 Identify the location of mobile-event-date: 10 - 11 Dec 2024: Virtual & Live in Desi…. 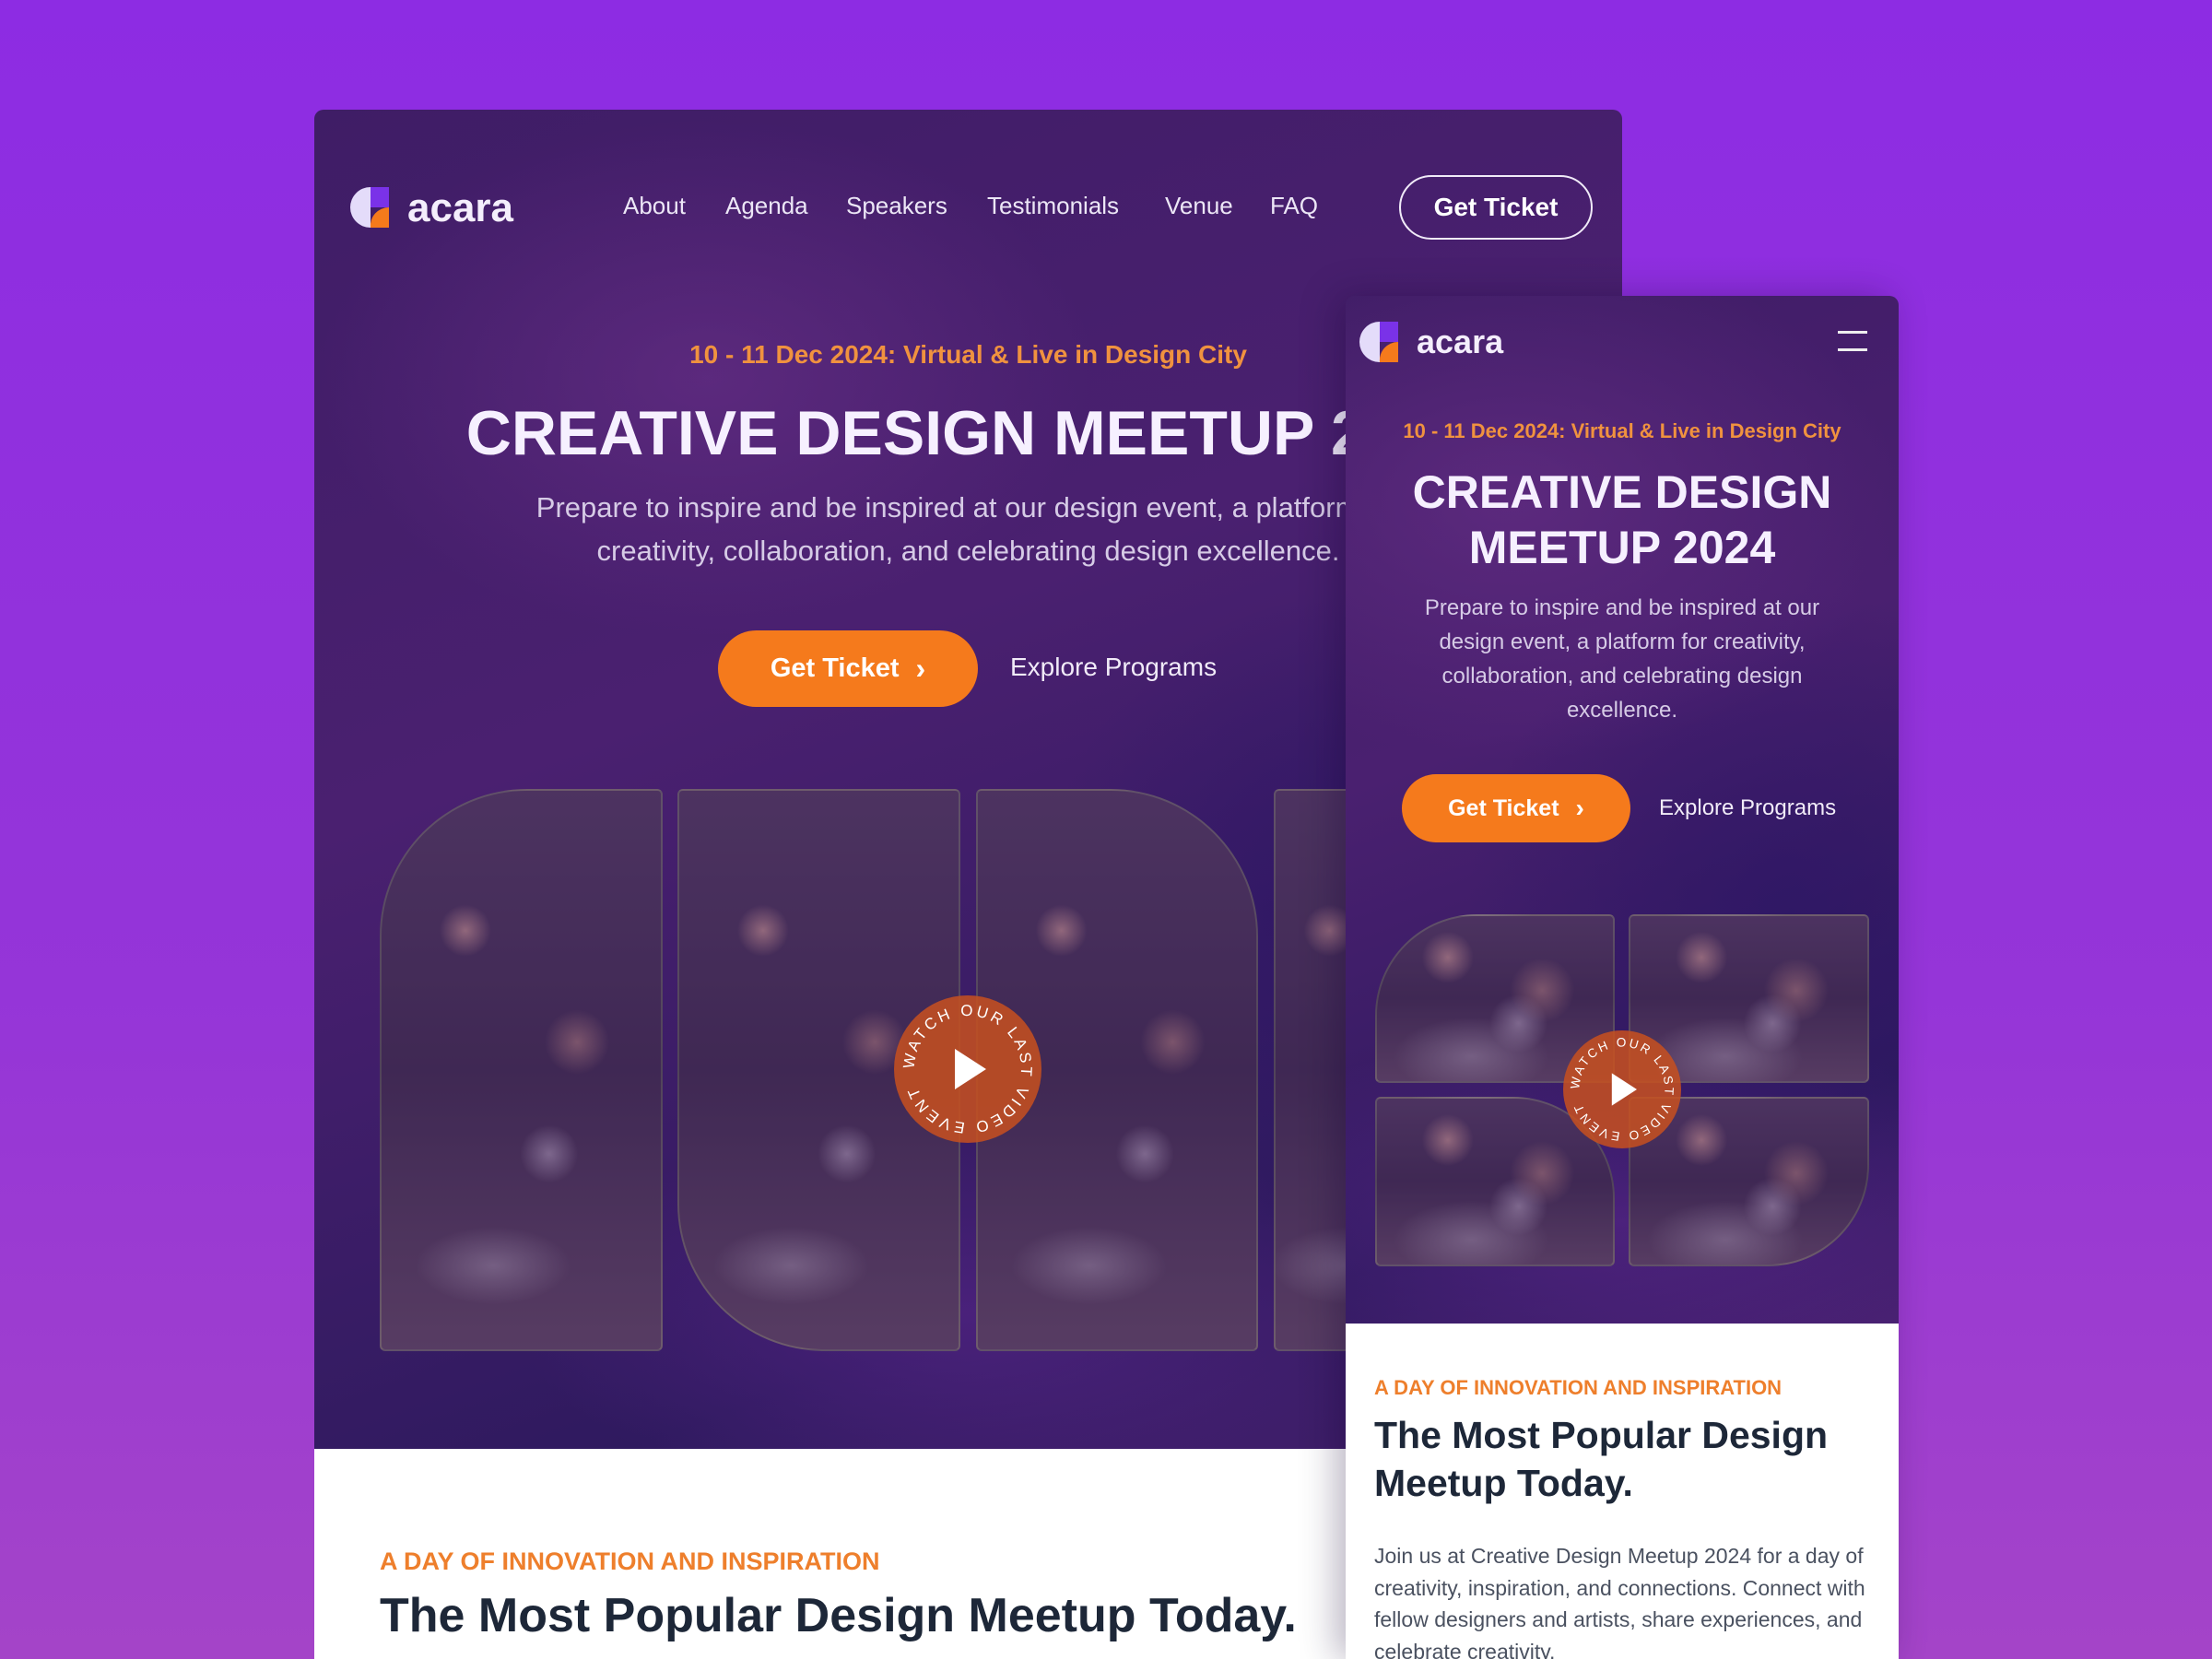
(1622, 430).